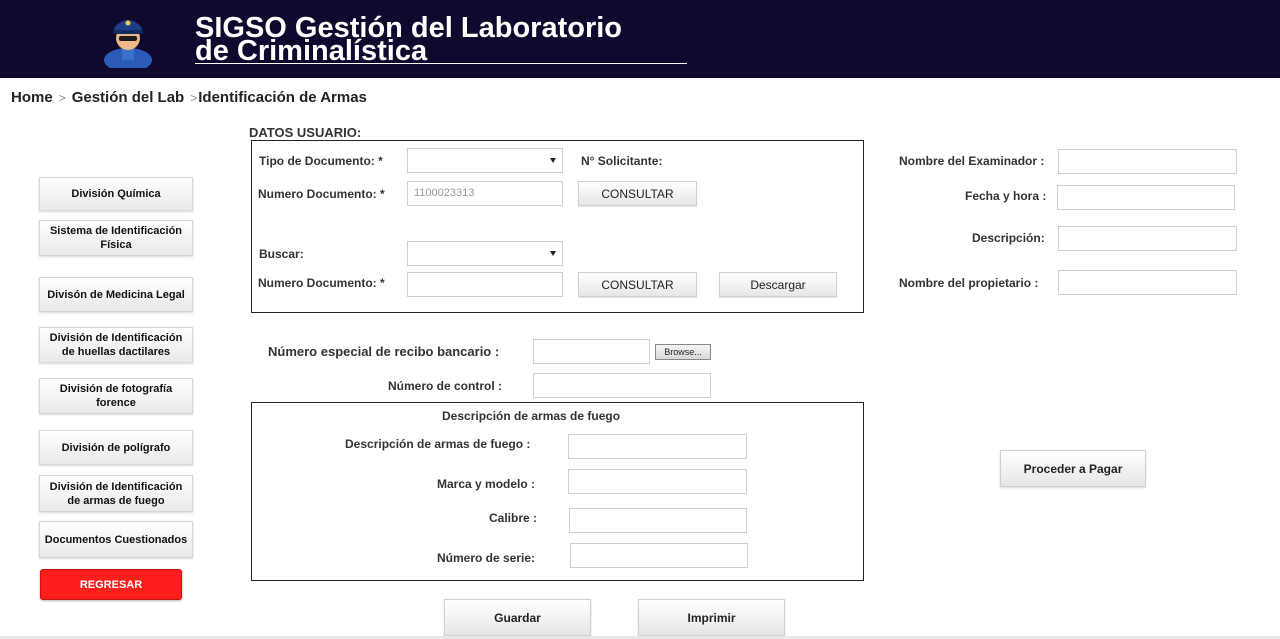  What do you see at coordinates (659, 555) in the screenshot?
I see `serial-input` at bounding box center [659, 555].